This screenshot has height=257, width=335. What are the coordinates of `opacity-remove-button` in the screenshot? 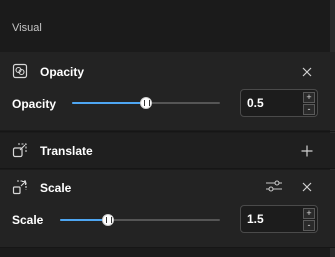 It's located at (307, 72).